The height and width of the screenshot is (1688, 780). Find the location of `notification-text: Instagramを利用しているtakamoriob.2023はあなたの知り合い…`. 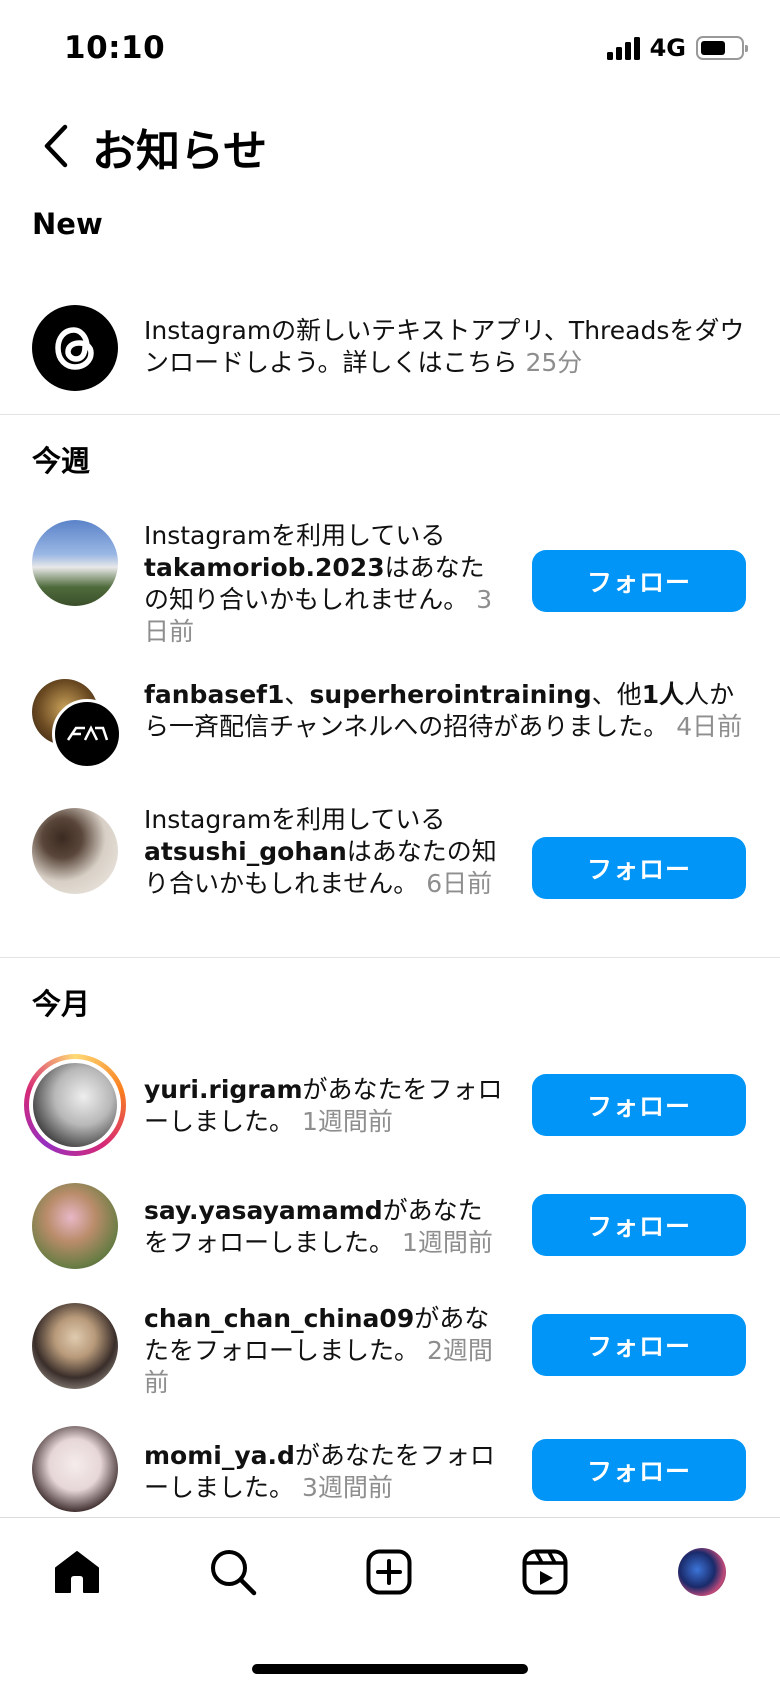

notification-text: Instagramを利用しているtakamoriob.2023はあなたの知り合い… is located at coordinates (318, 583).